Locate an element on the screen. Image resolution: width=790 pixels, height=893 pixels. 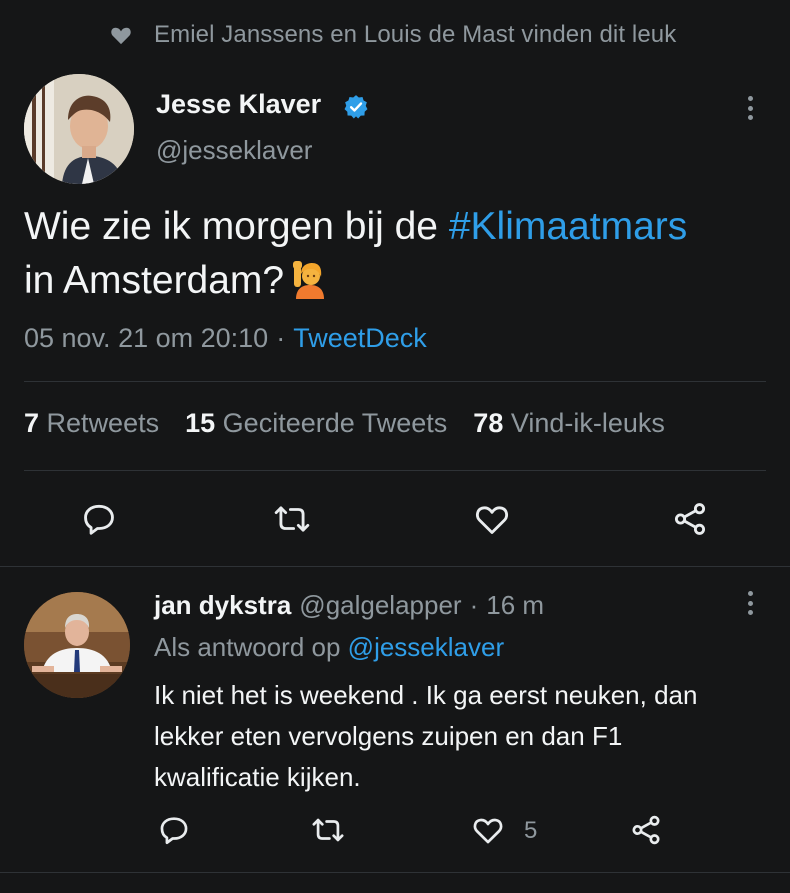
tweet-source-link: TweetDeck is located at coordinates (360, 338).